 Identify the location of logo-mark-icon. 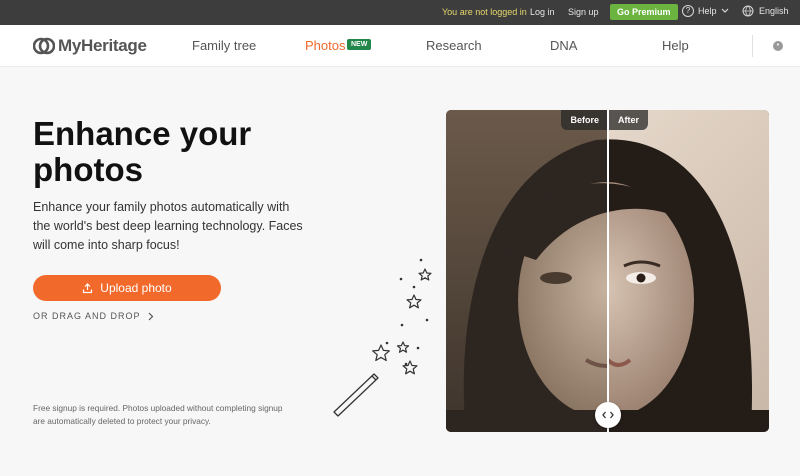
(44, 46).